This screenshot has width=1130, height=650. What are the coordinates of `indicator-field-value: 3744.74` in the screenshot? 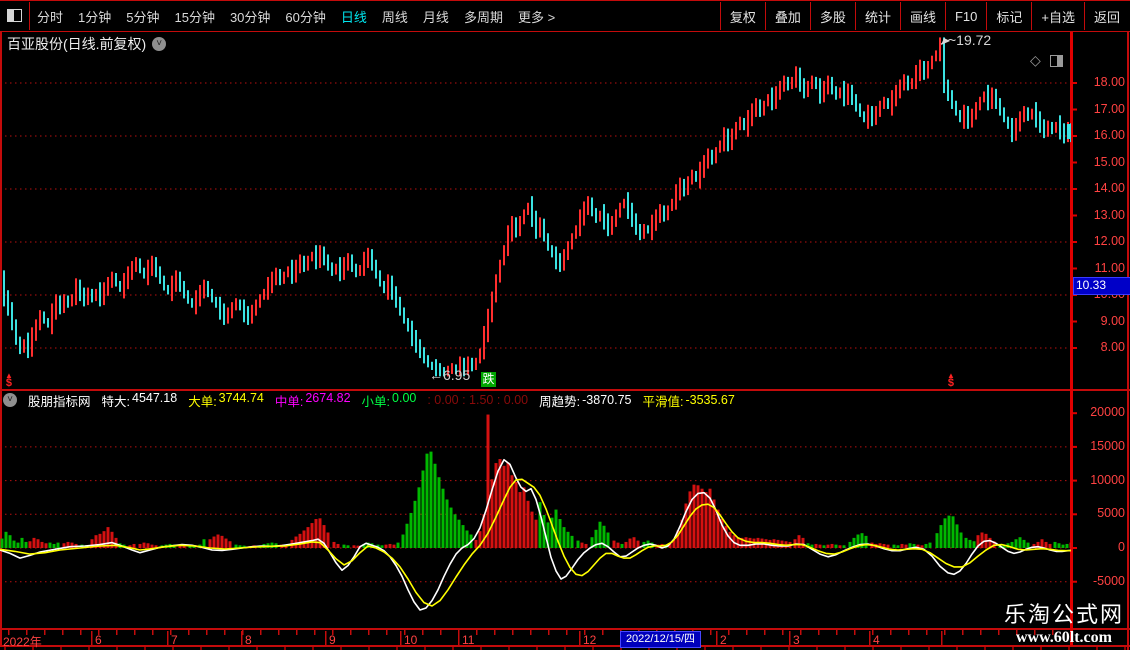 It's located at (241, 397).